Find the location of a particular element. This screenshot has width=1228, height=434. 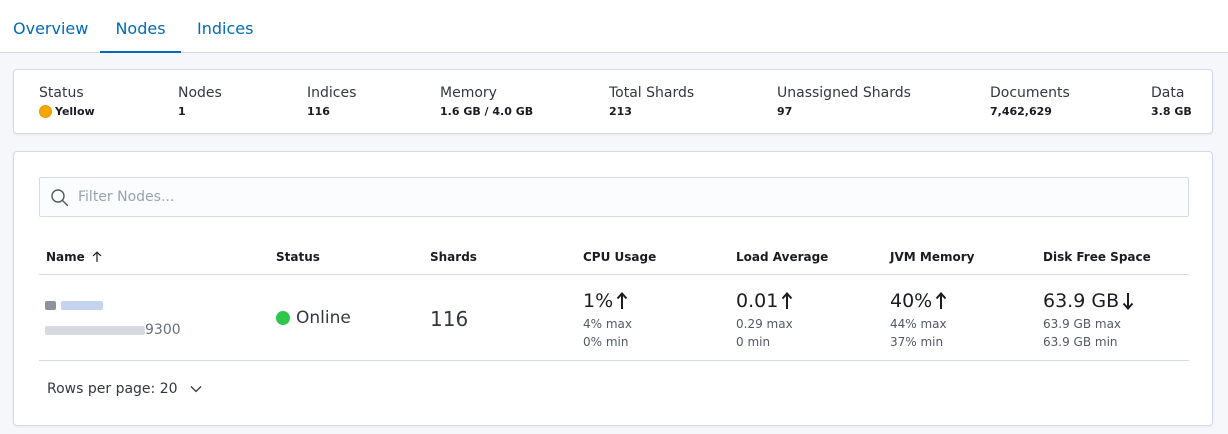

summary-nodes: Nodes 1 is located at coordinates (200, 101).